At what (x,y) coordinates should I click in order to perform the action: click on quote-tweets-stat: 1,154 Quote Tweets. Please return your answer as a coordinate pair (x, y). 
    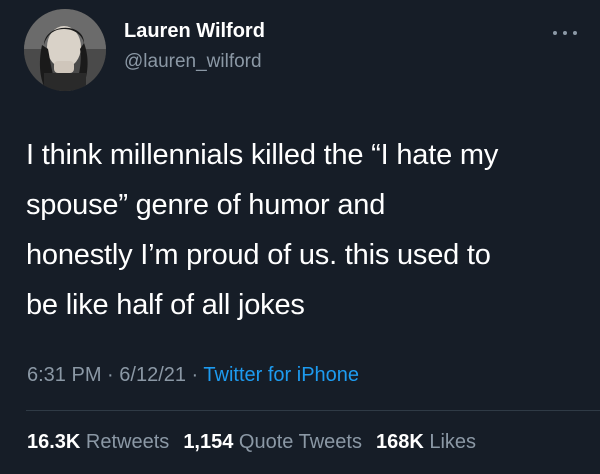
    Looking at the image, I should click on (272, 442).